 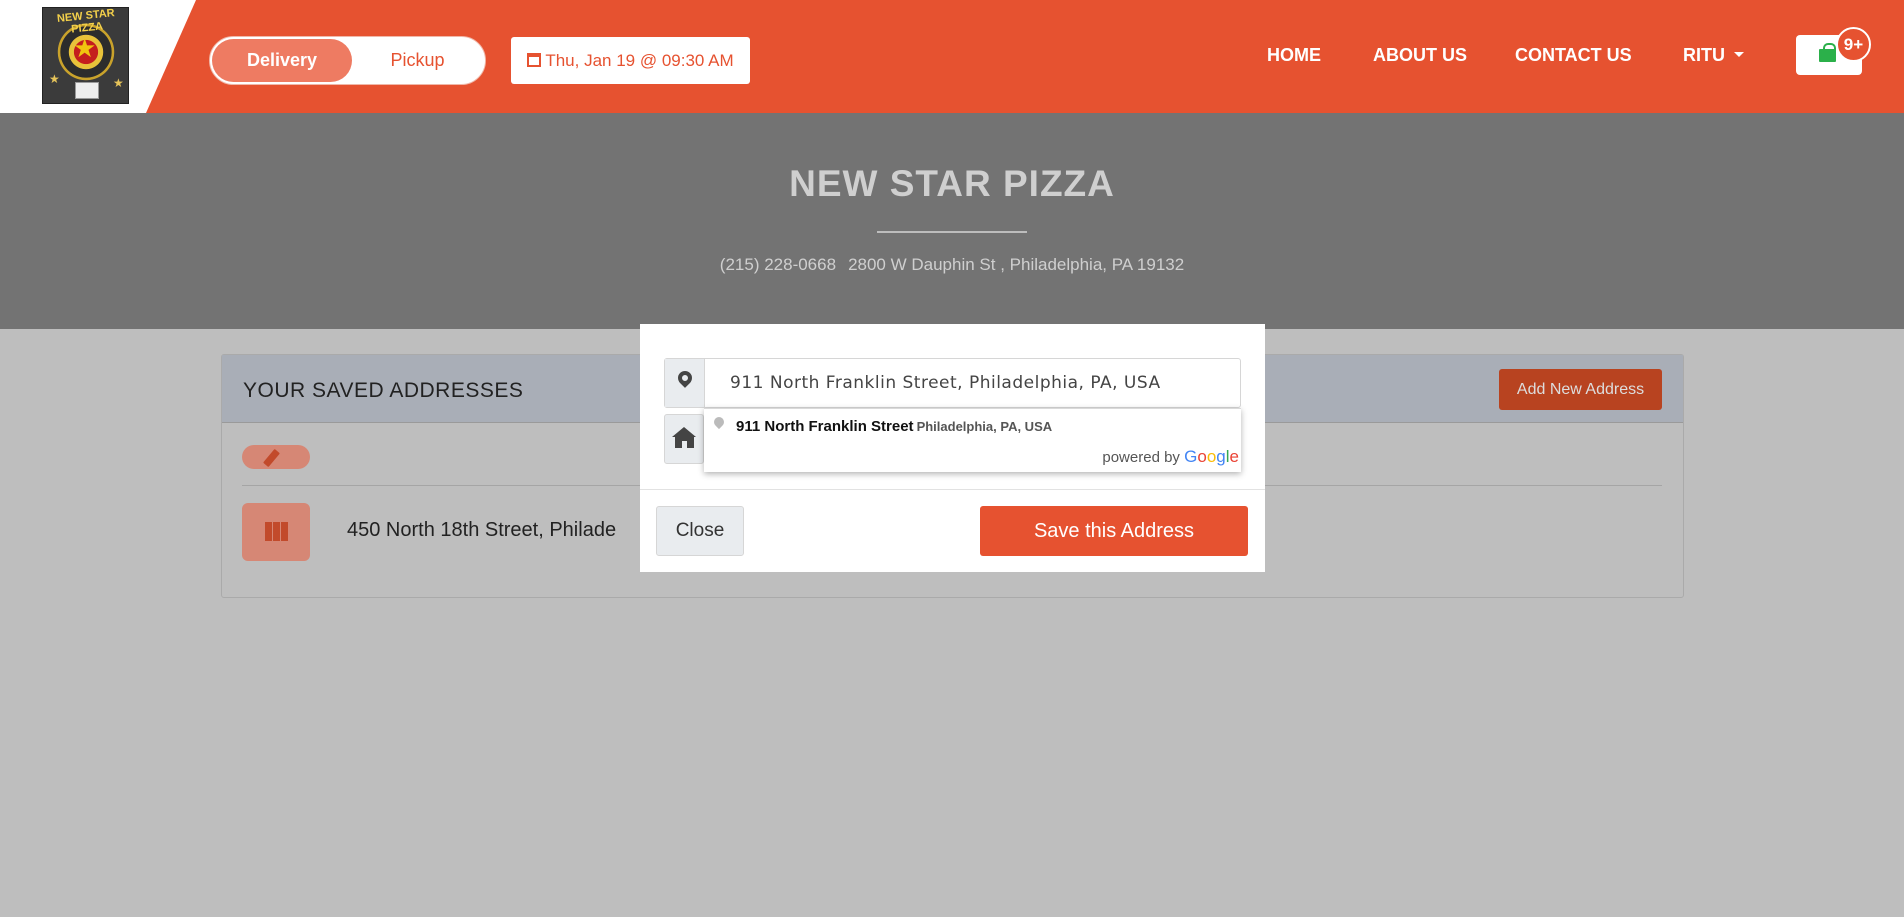 I want to click on add-new-address-button: Add New Address, so click(x=1580, y=389).